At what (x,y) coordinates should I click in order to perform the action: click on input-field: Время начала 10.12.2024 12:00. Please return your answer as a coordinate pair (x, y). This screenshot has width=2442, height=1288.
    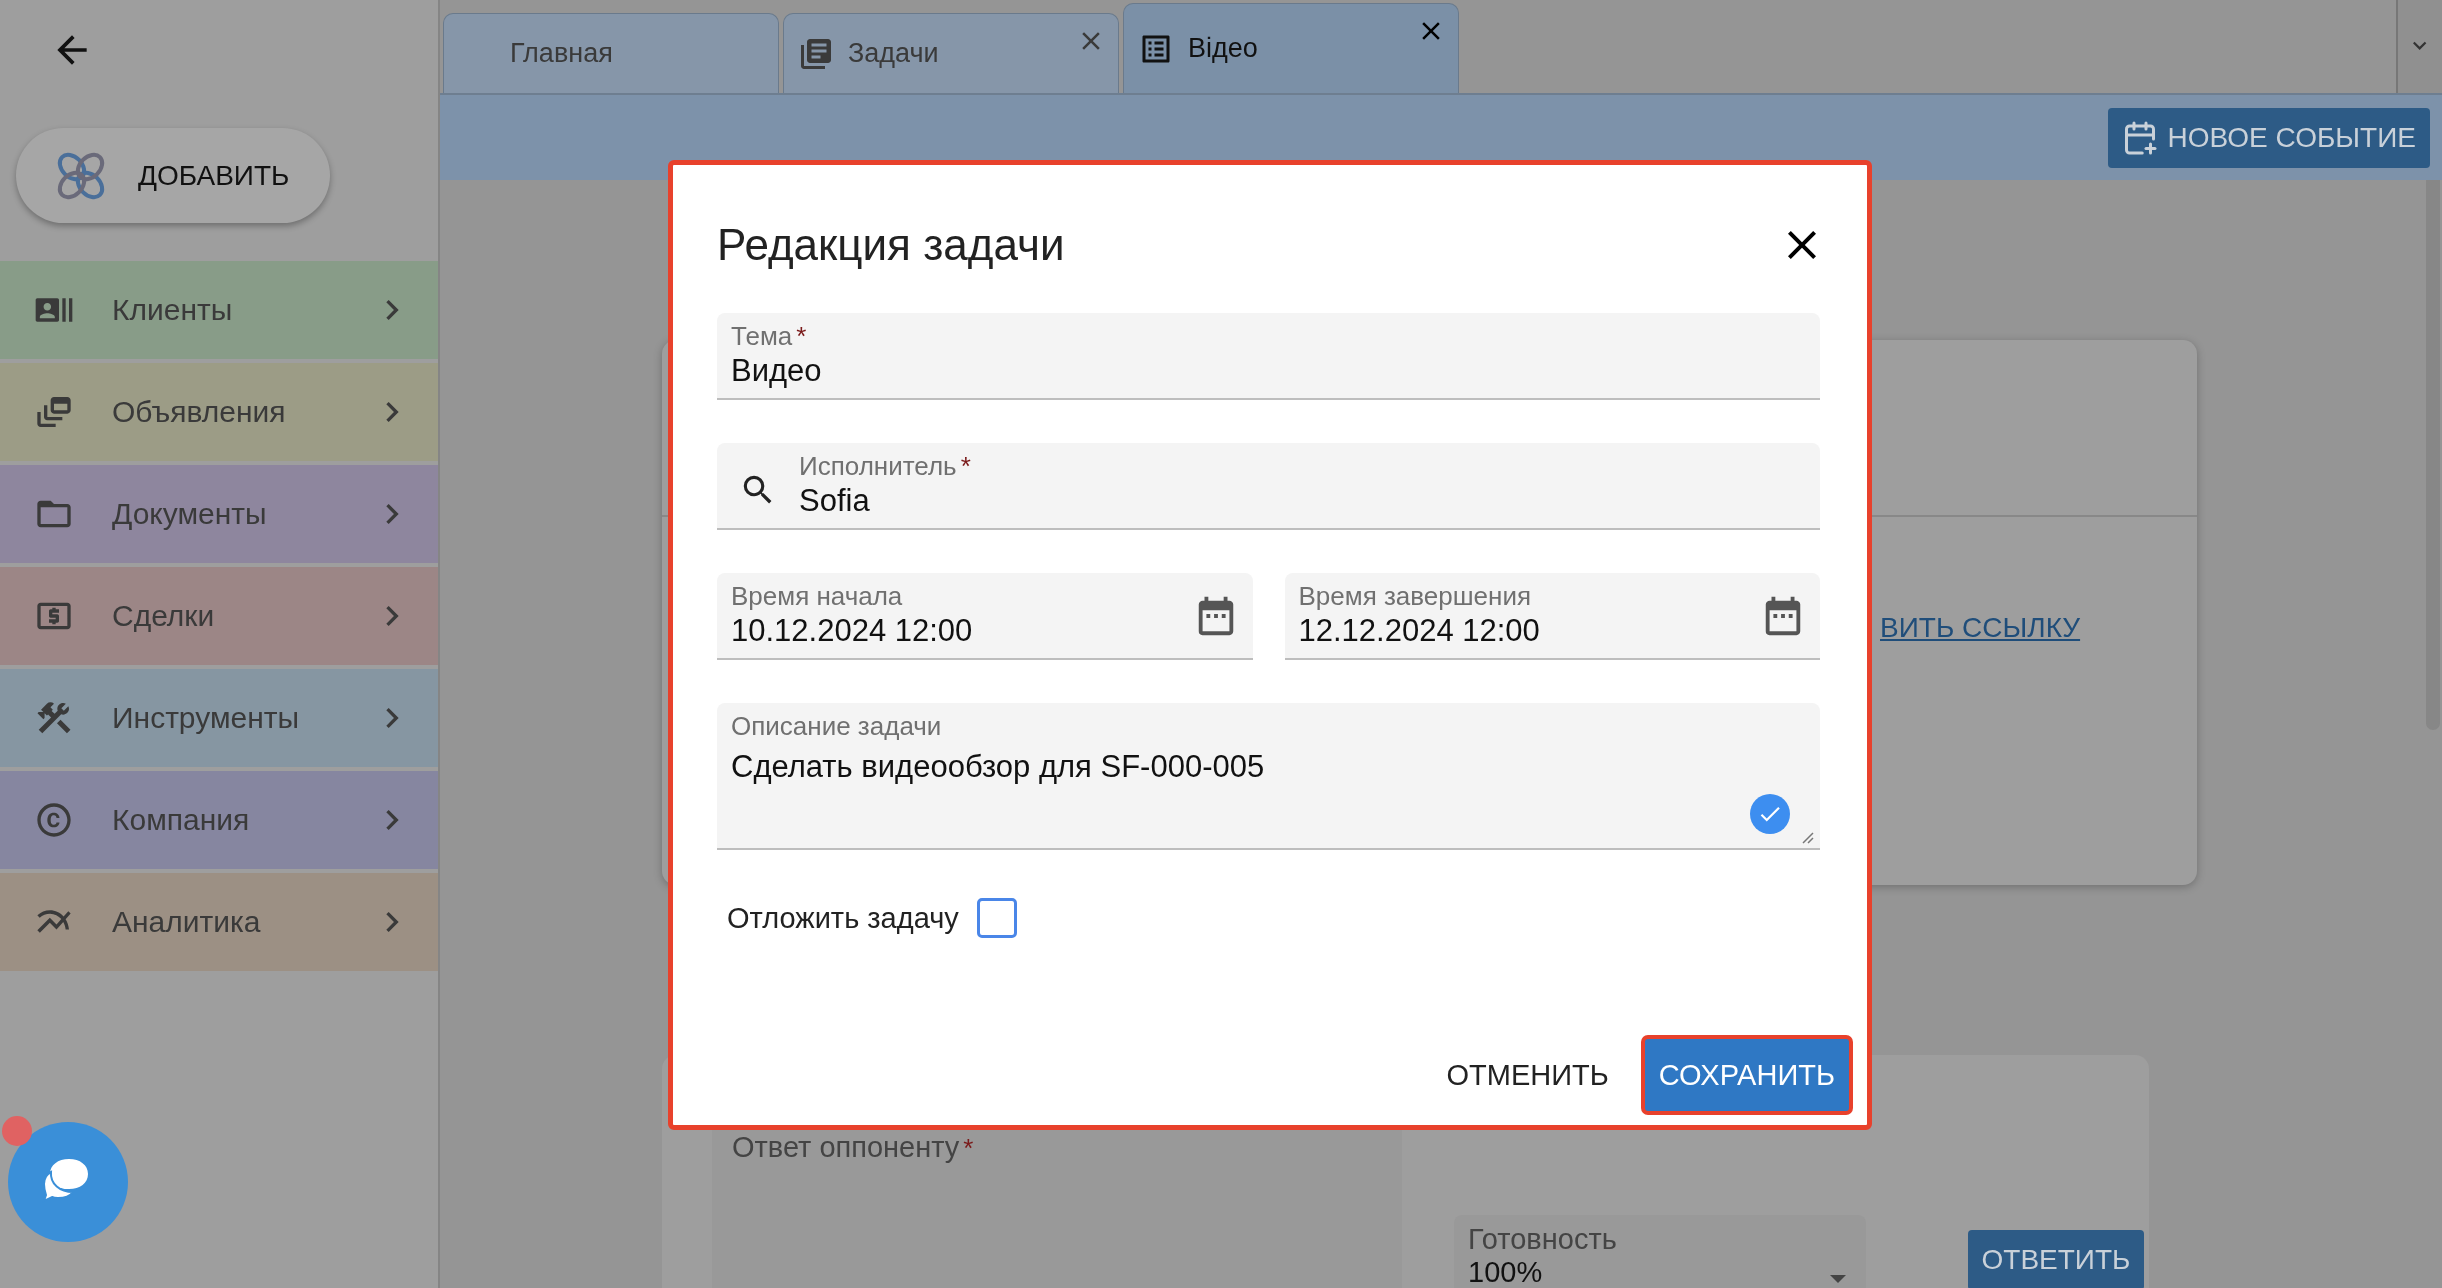
    Looking at the image, I should click on (985, 616).